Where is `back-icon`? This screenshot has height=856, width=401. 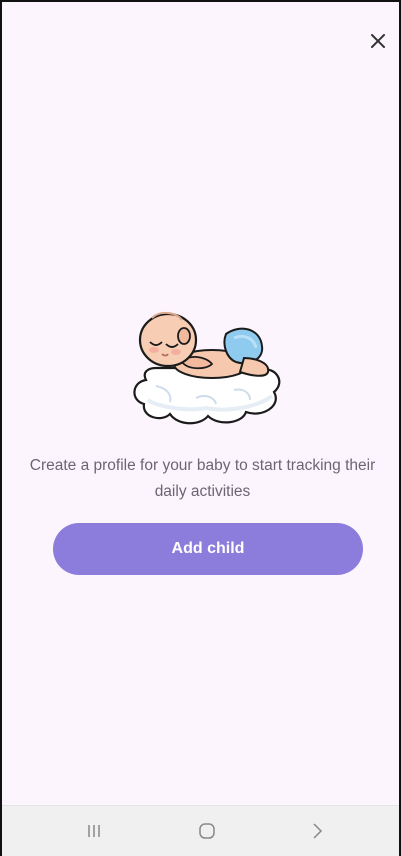 back-icon is located at coordinates (318, 831).